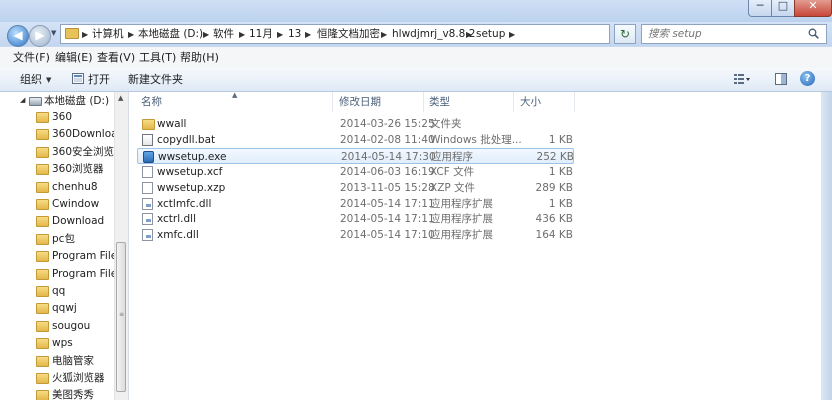 Image resolution: width=832 pixels, height=400 pixels. What do you see at coordinates (57, 187) in the screenshot?
I see `tree-item-folder: chenhu8` at bounding box center [57, 187].